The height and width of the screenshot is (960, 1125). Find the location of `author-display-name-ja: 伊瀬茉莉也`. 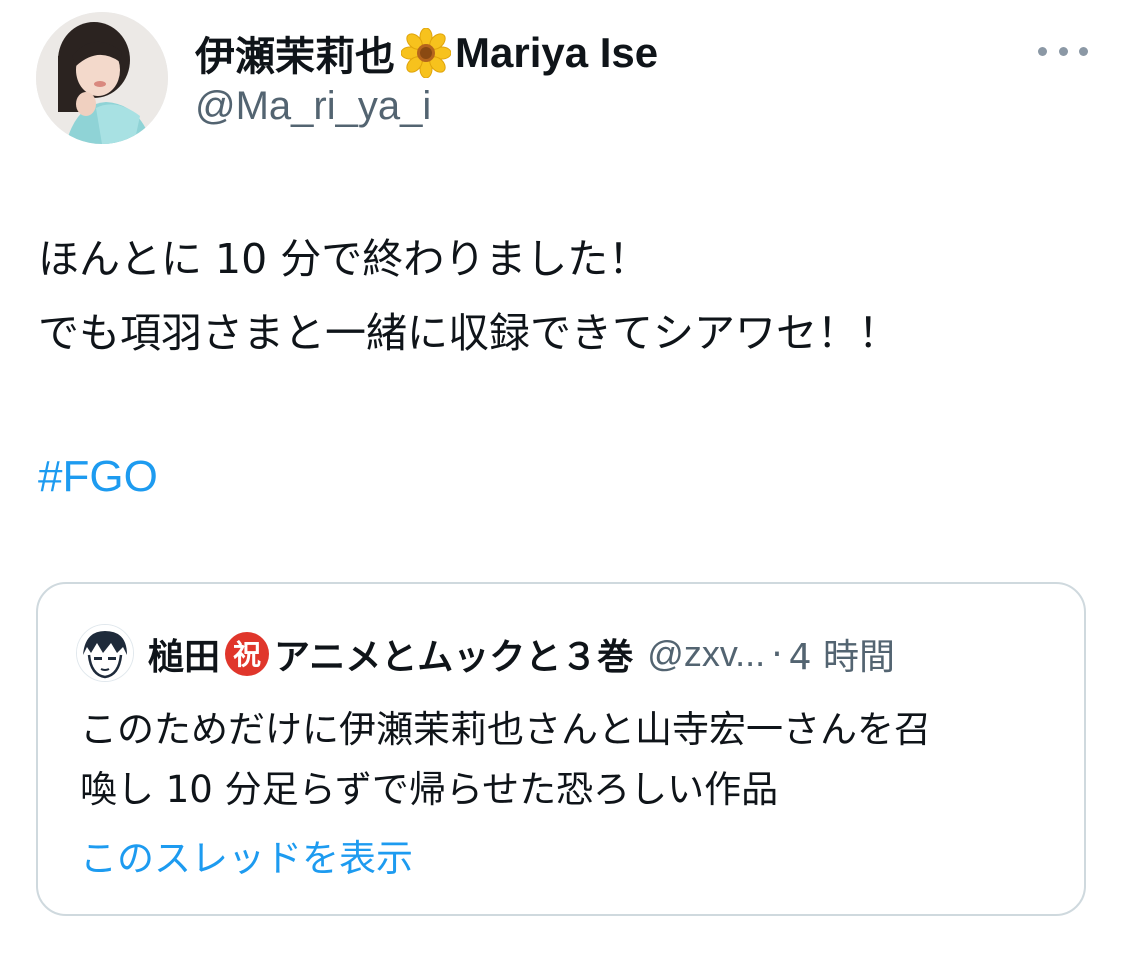

author-display-name-ja: 伊瀬茉莉也 is located at coordinates (295, 57).